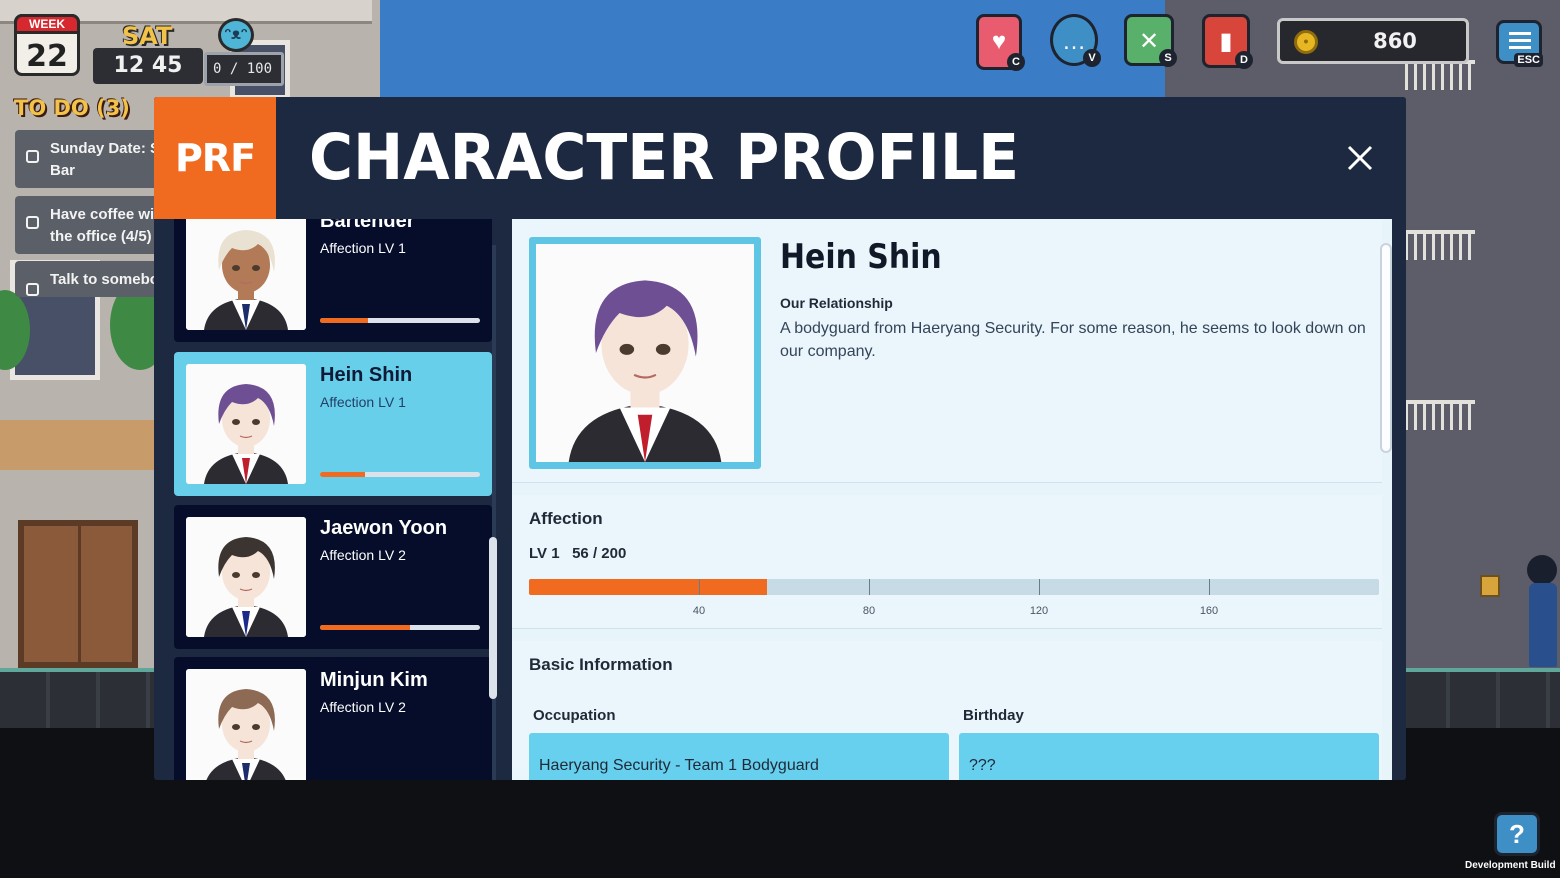 The image size is (1560, 878). I want to click on relationship-label: Our Relationship, so click(836, 303).